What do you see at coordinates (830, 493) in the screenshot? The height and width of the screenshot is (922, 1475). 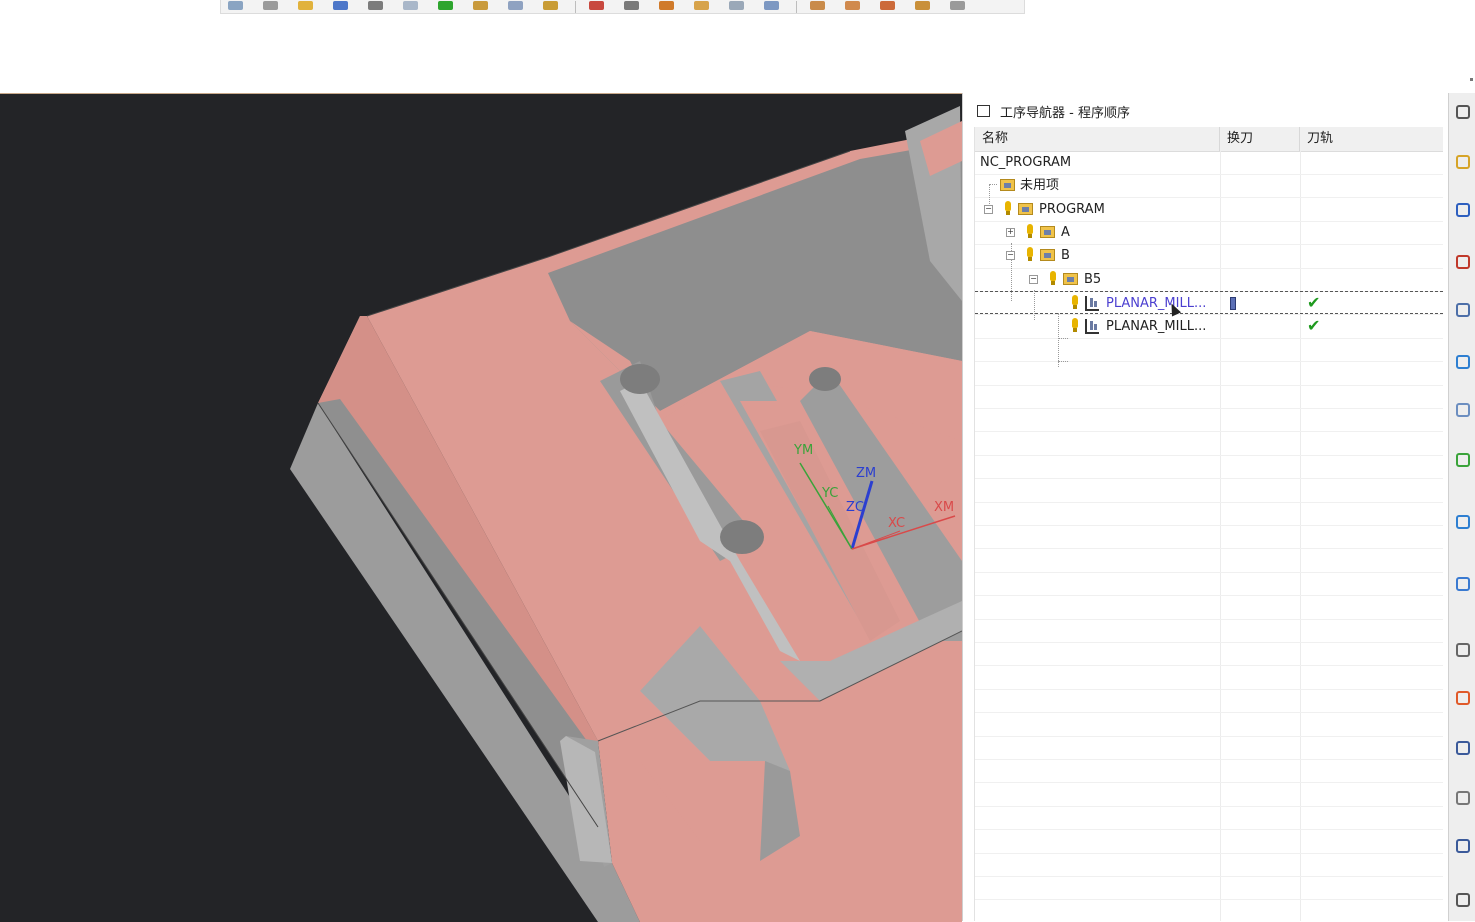 I see `axis-label-yc: YC` at bounding box center [830, 493].